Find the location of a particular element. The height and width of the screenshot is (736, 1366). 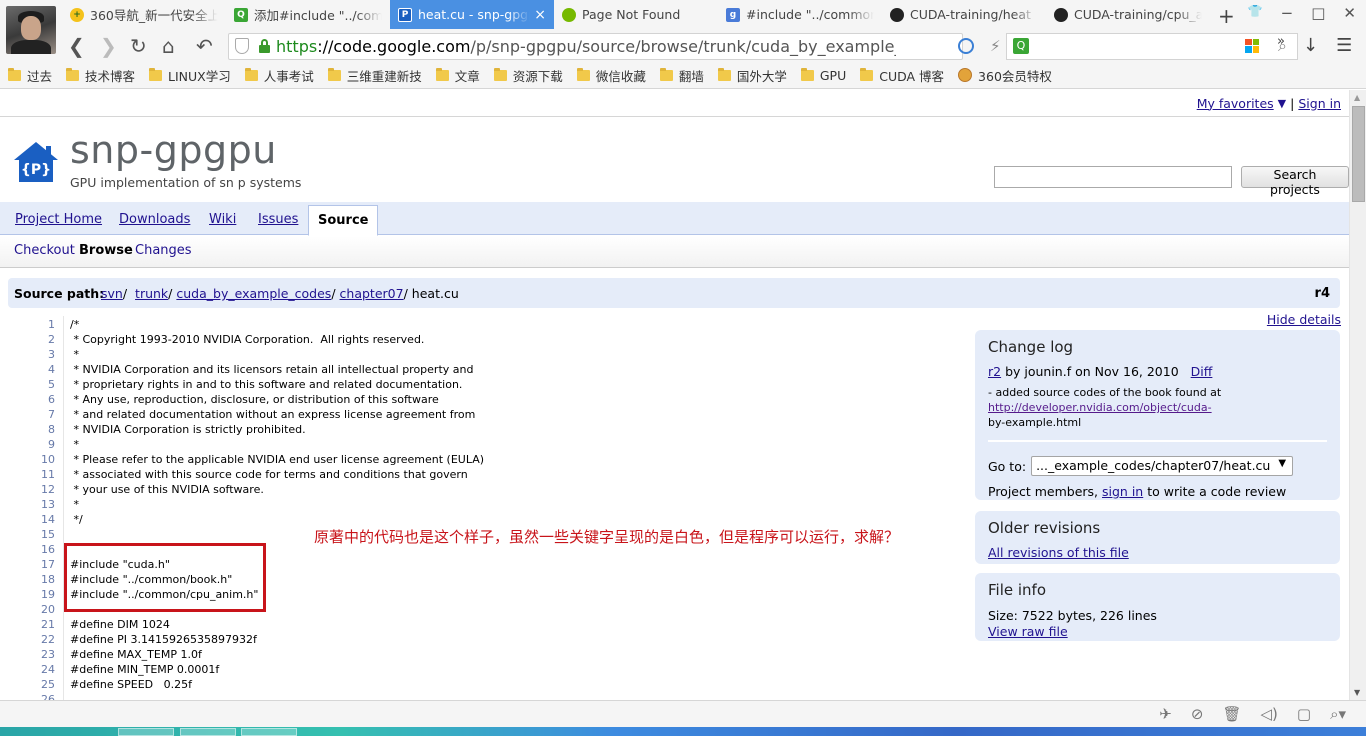

breadcrumb-trunk: trunk is located at coordinates (151, 293).